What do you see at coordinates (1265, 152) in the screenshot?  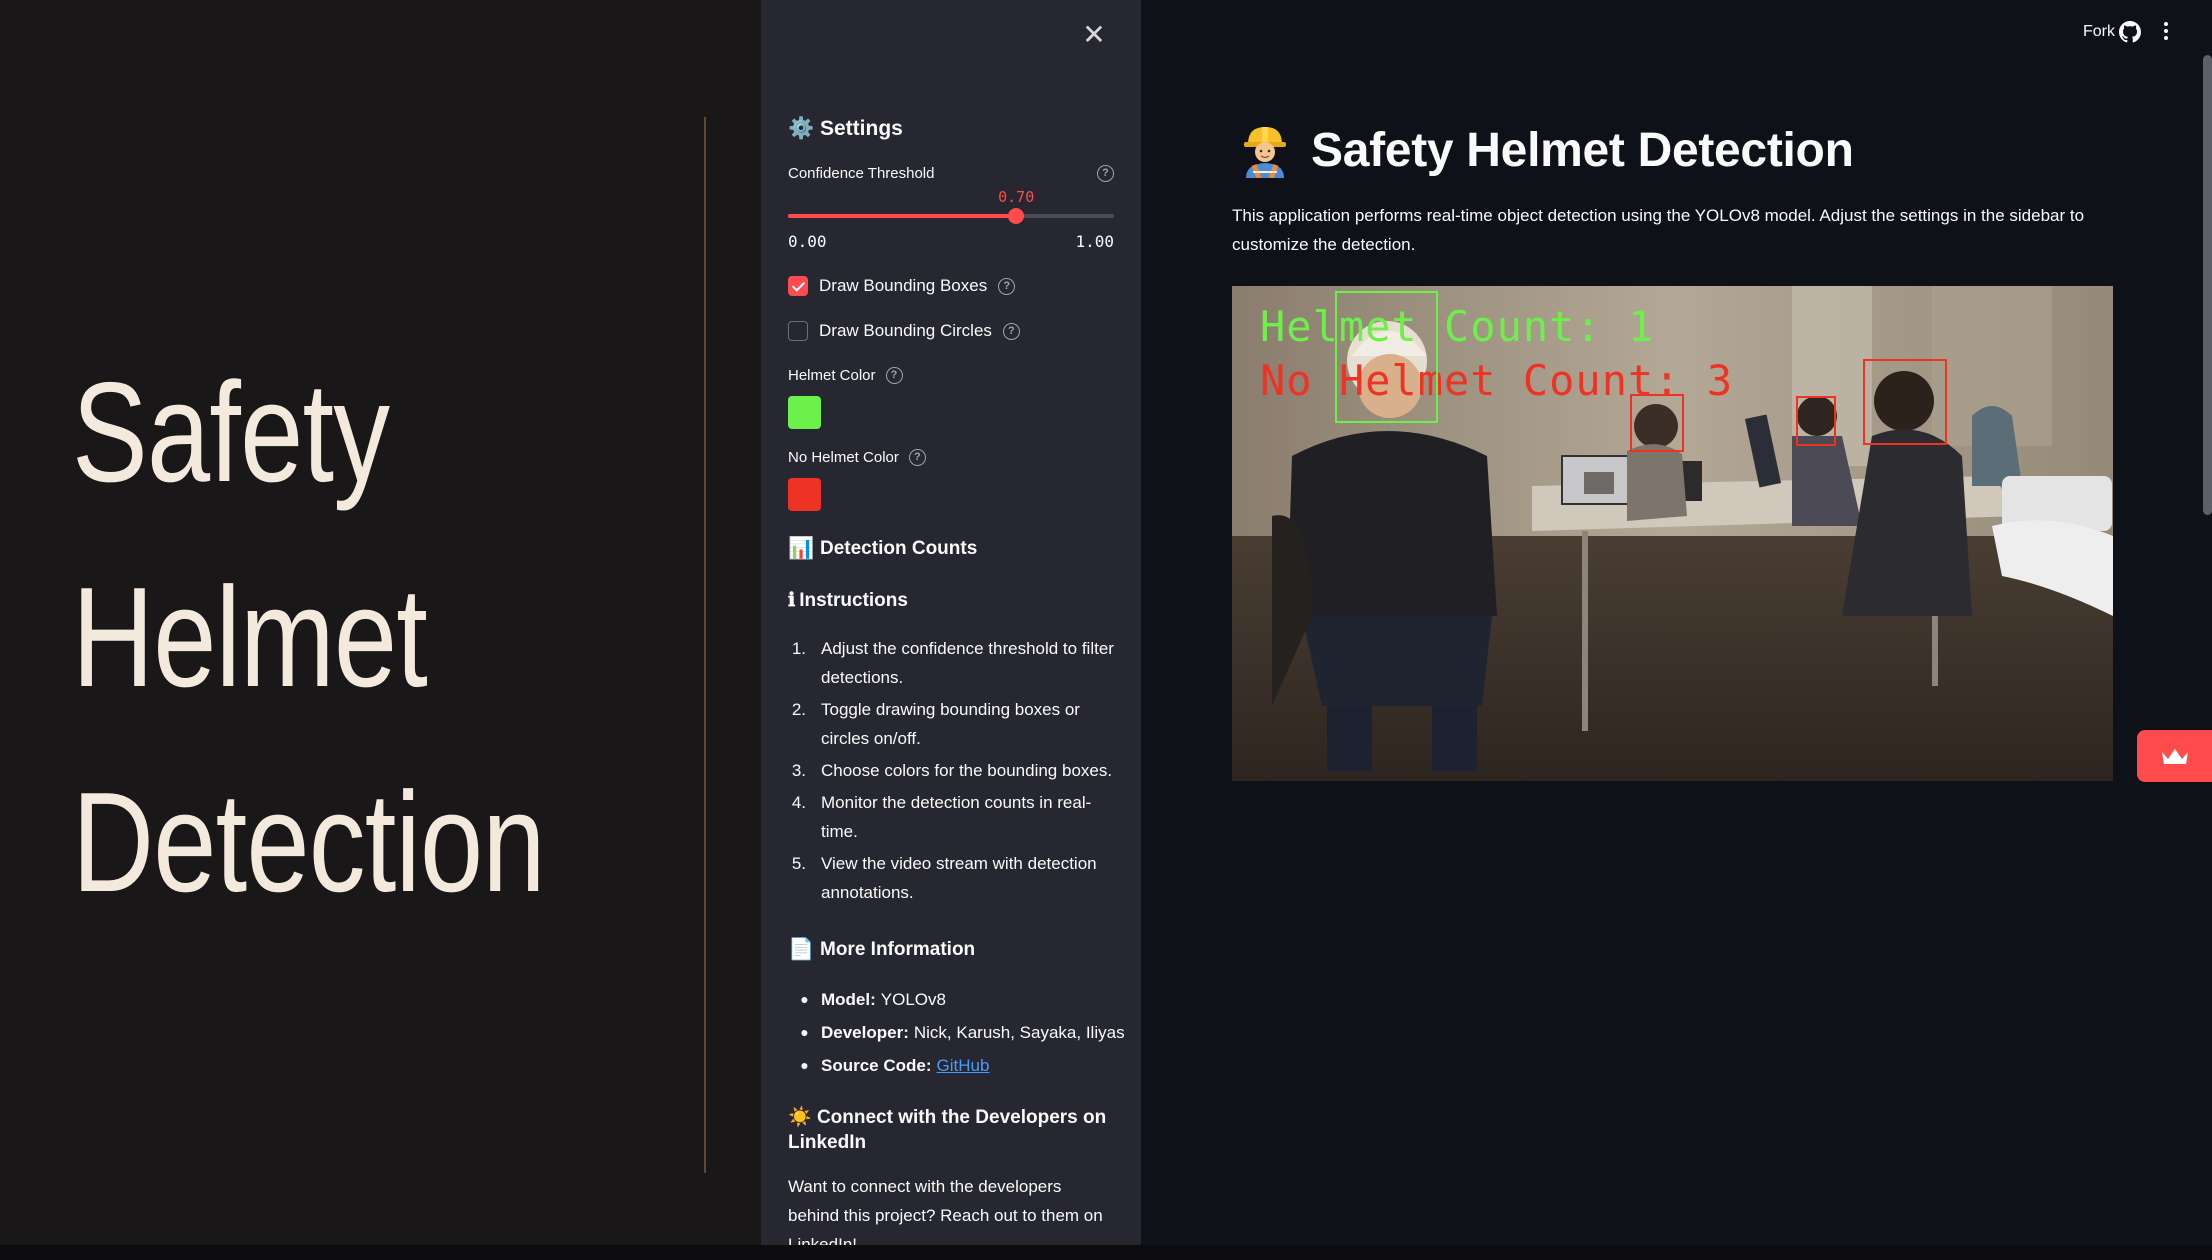 I see `construction-worker-icon` at bounding box center [1265, 152].